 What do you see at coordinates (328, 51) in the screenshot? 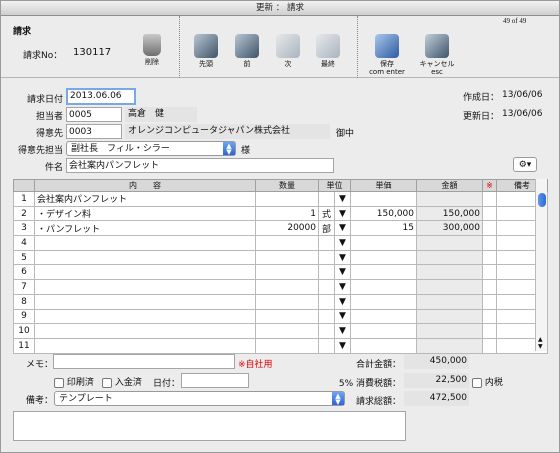
I see `last-button: 最終` at bounding box center [328, 51].